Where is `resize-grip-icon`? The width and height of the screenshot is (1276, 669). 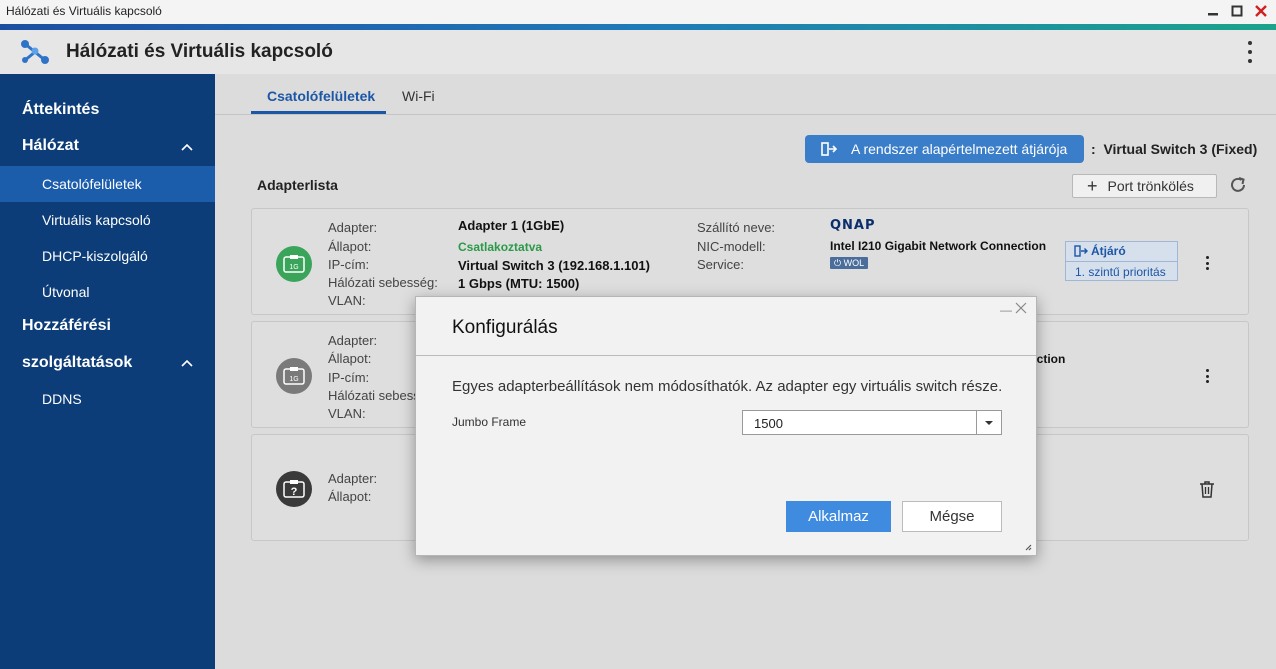
resize-grip-icon is located at coordinates (1028, 547).